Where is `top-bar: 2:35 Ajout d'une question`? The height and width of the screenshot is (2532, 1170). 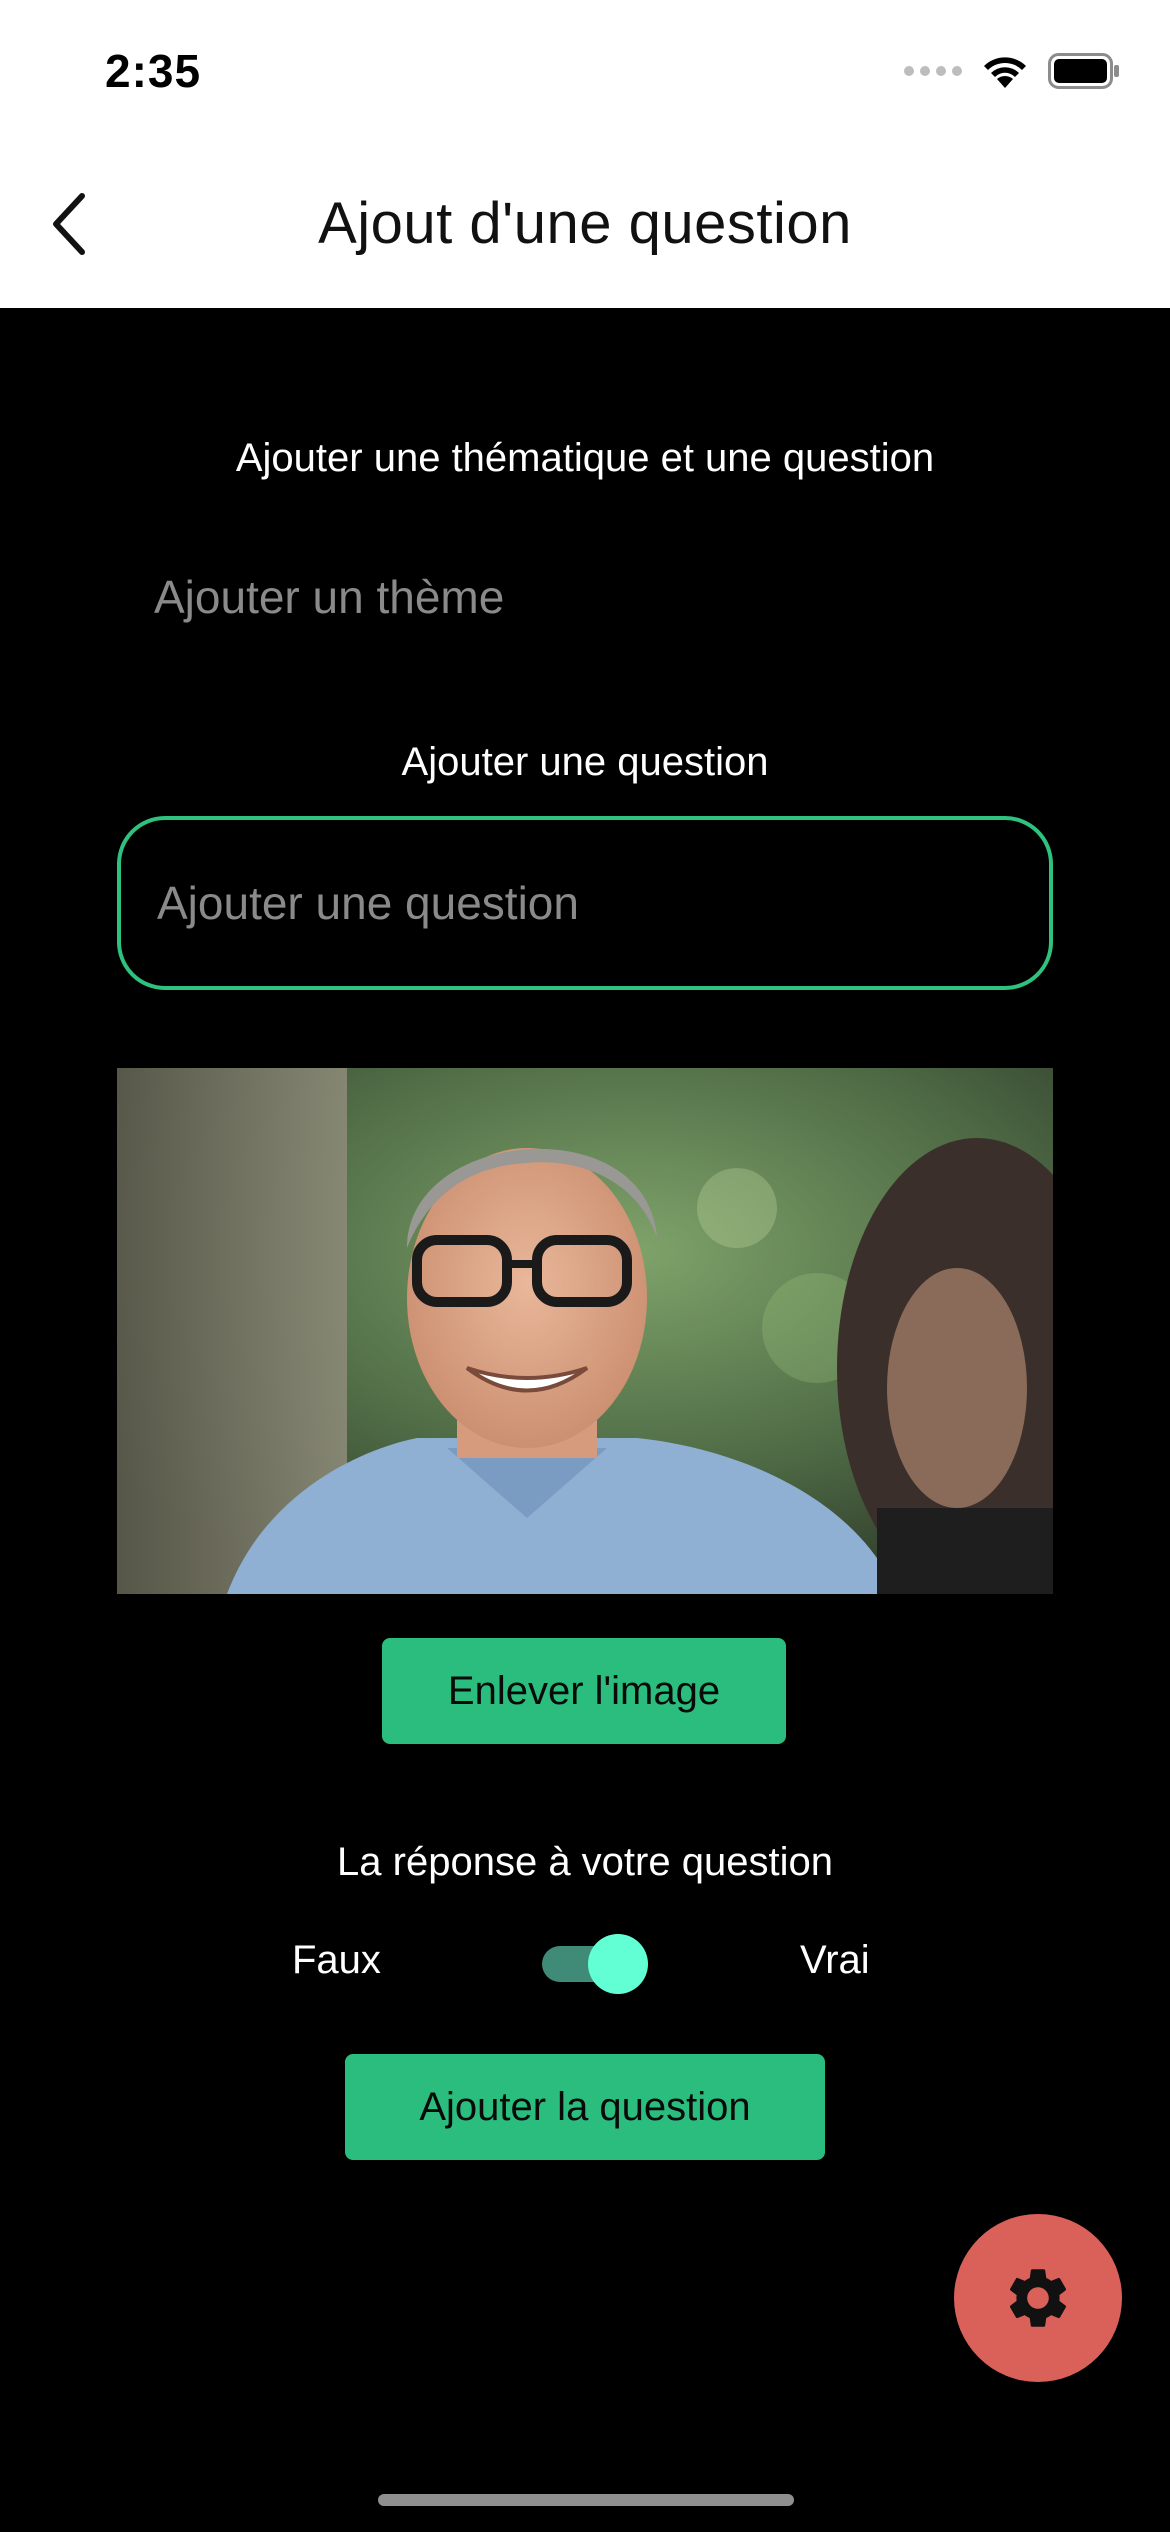 top-bar: 2:35 Ajout d'une question is located at coordinates (585, 154).